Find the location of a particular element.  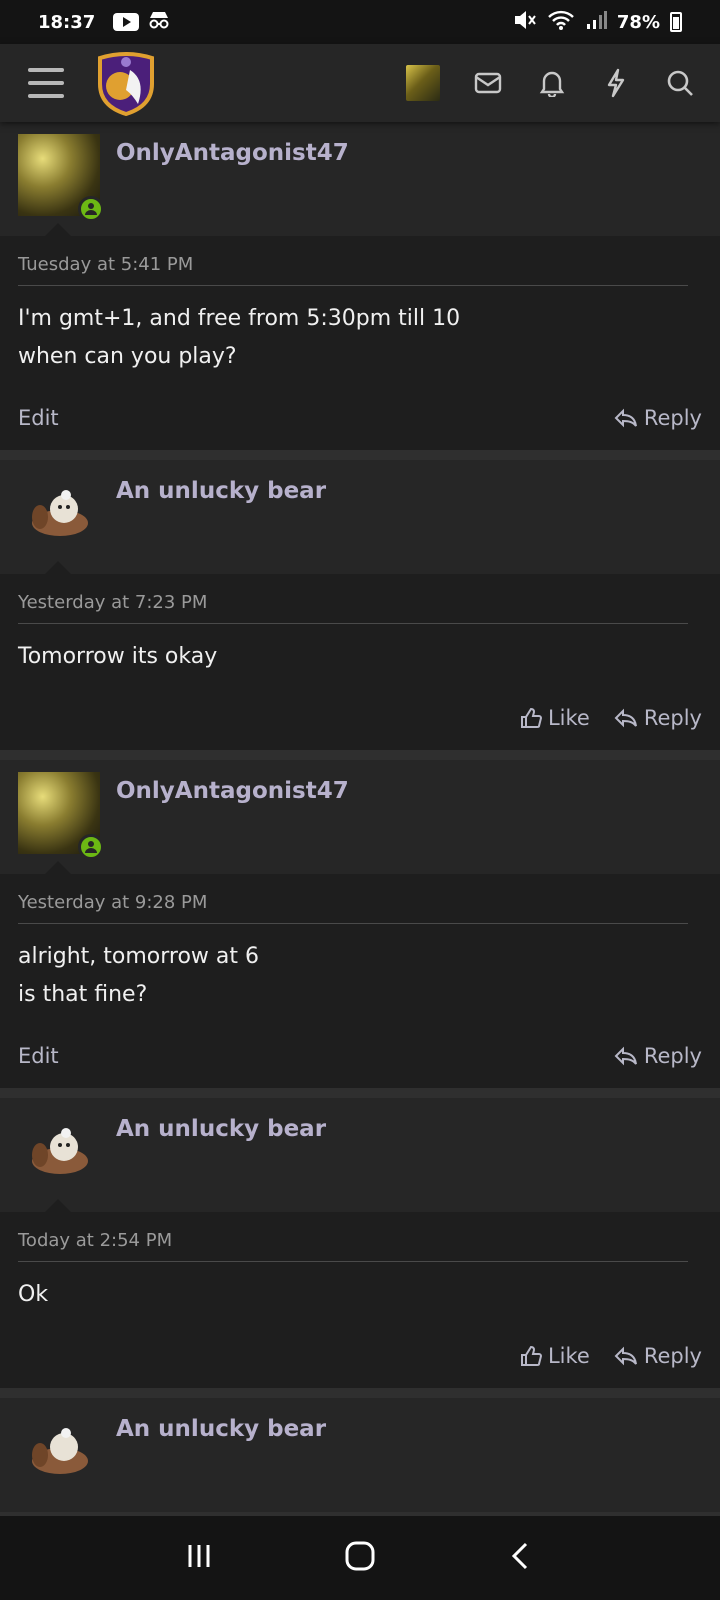

search-icon is located at coordinates (680, 83).